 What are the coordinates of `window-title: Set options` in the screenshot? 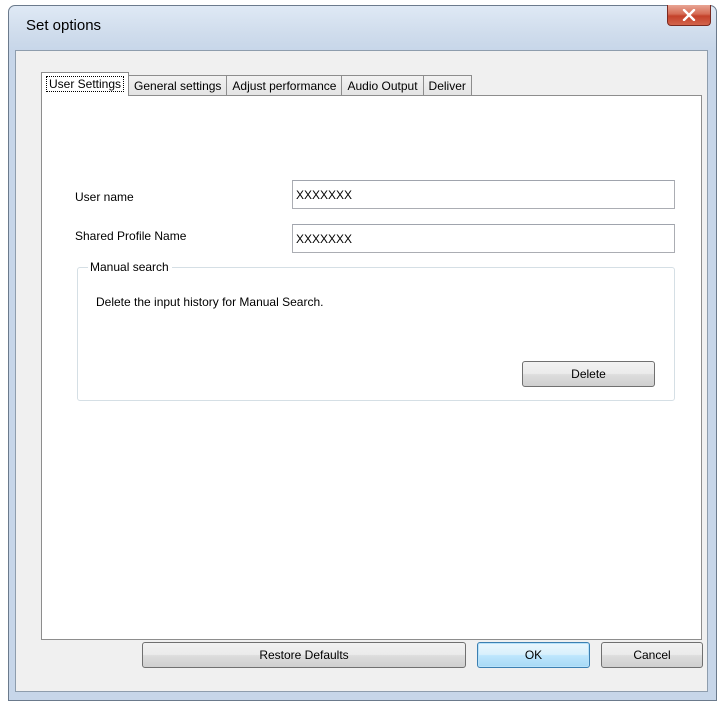 It's located at (64, 25).